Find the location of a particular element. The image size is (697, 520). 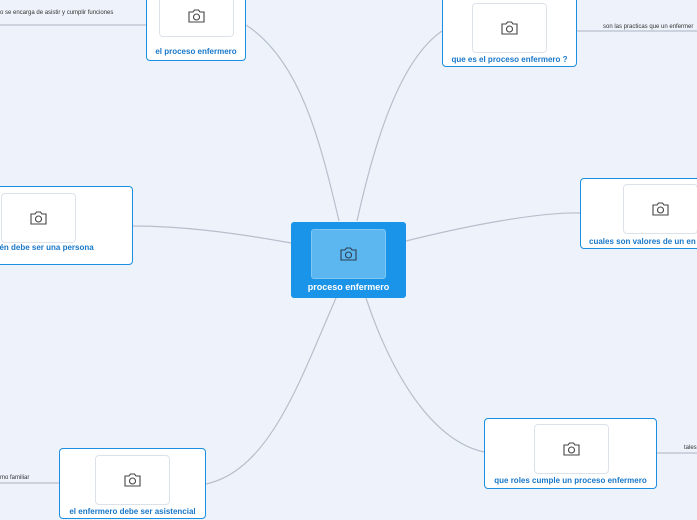

root-image-placeholder is located at coordinates (348, 254).